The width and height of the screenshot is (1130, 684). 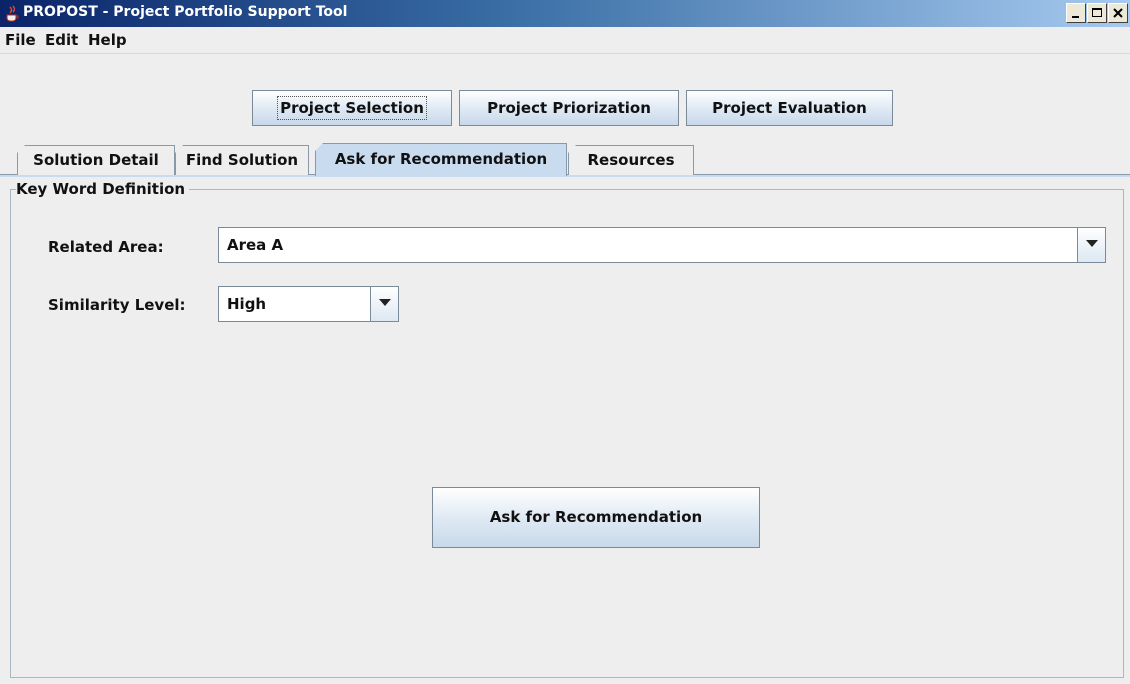 I want to click on tab-ask-for-recommendation: Ask for Recommendation, so click(x=441, y=159).